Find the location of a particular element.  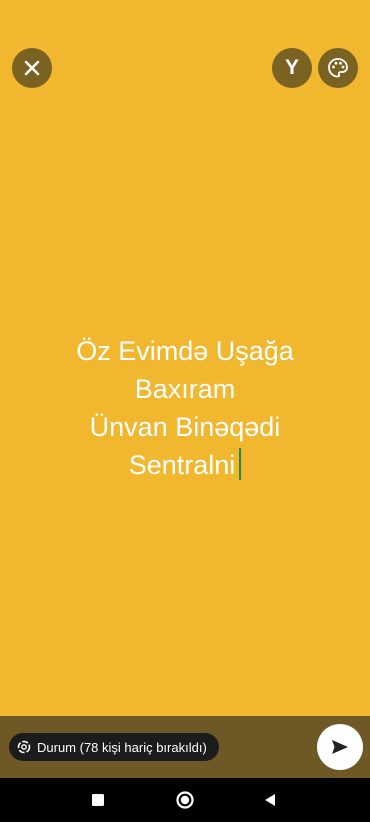

font-style-label: Y is located at coordinates (291, 67).